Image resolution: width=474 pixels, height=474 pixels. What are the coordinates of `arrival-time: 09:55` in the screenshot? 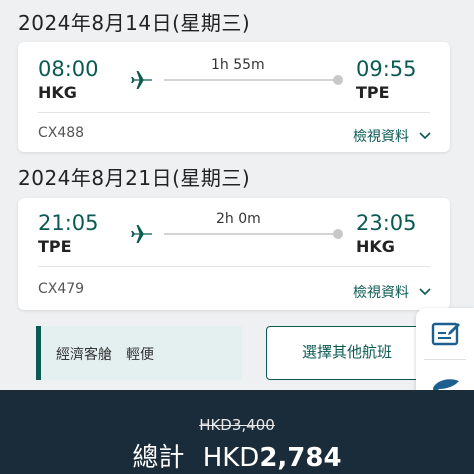 It's located at (386, 69).